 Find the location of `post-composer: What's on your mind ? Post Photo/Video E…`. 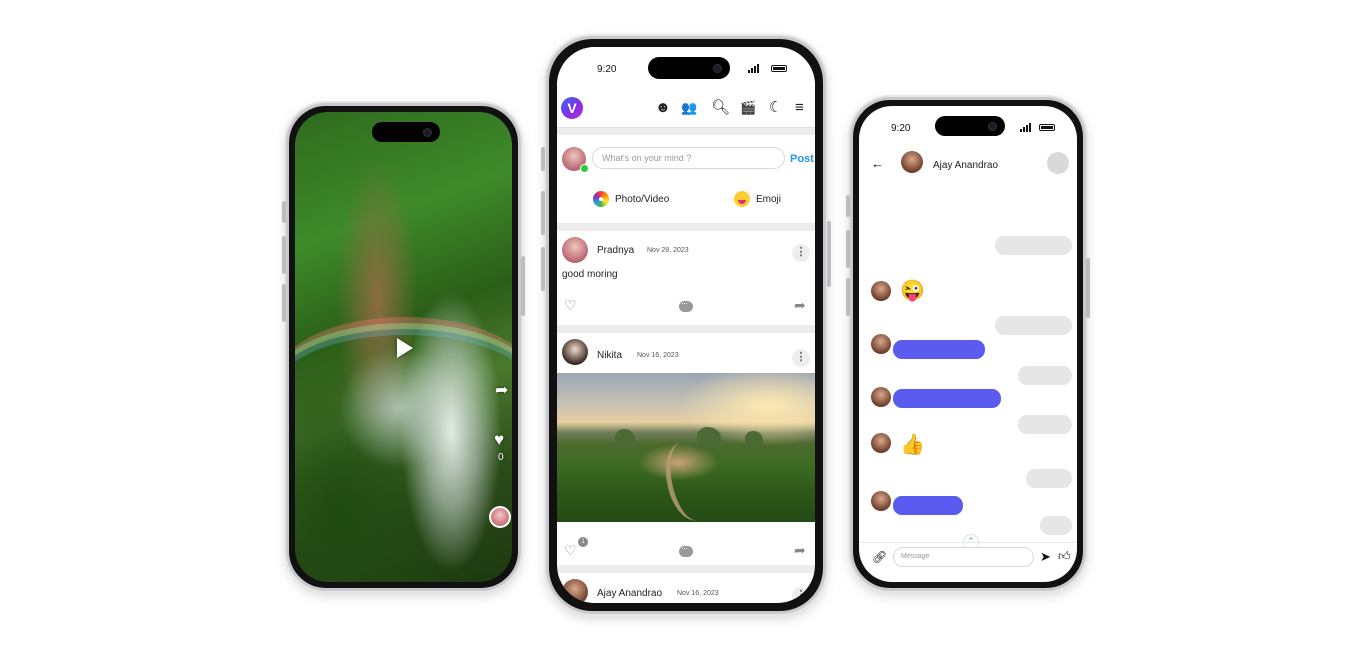

post-composer: What's on your mind ? Post Photo/Video E… is located at coordinates (686, 179).